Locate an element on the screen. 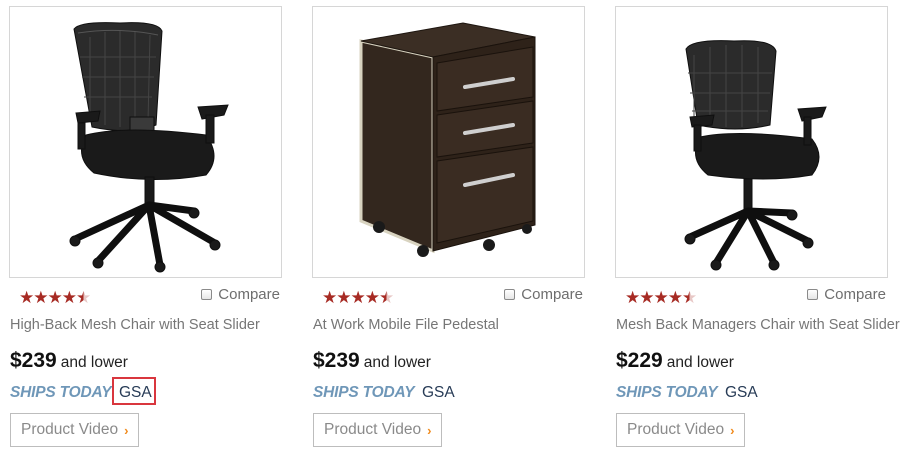 This screenshot has height=465, width=900. gsa-highlight is located at coordinates (134, 391).